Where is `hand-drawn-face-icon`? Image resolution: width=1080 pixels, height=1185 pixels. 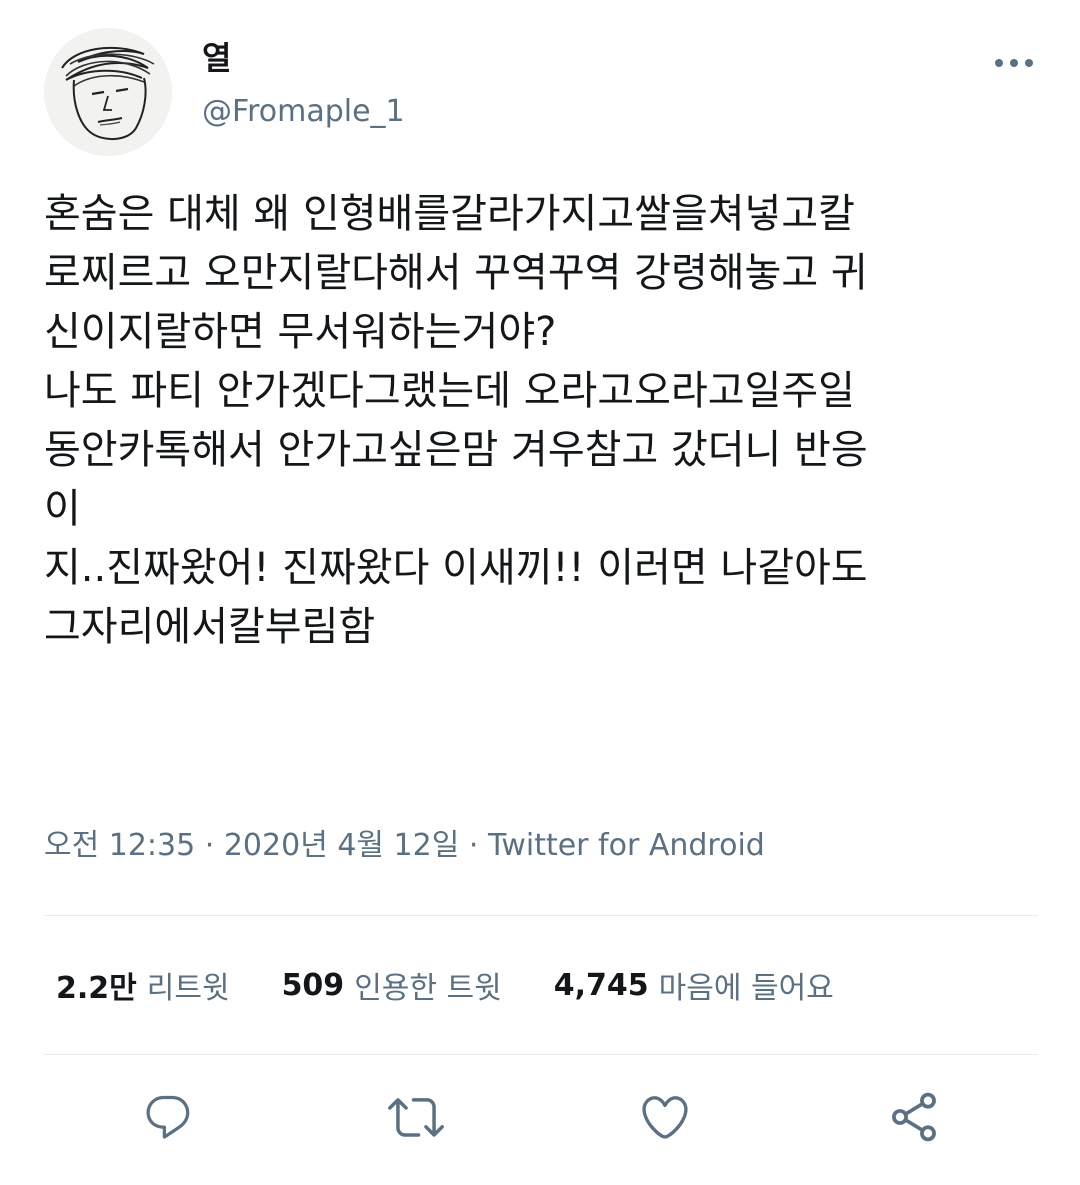 hand-drawn-face-icon is located at coordinates (108, 92).